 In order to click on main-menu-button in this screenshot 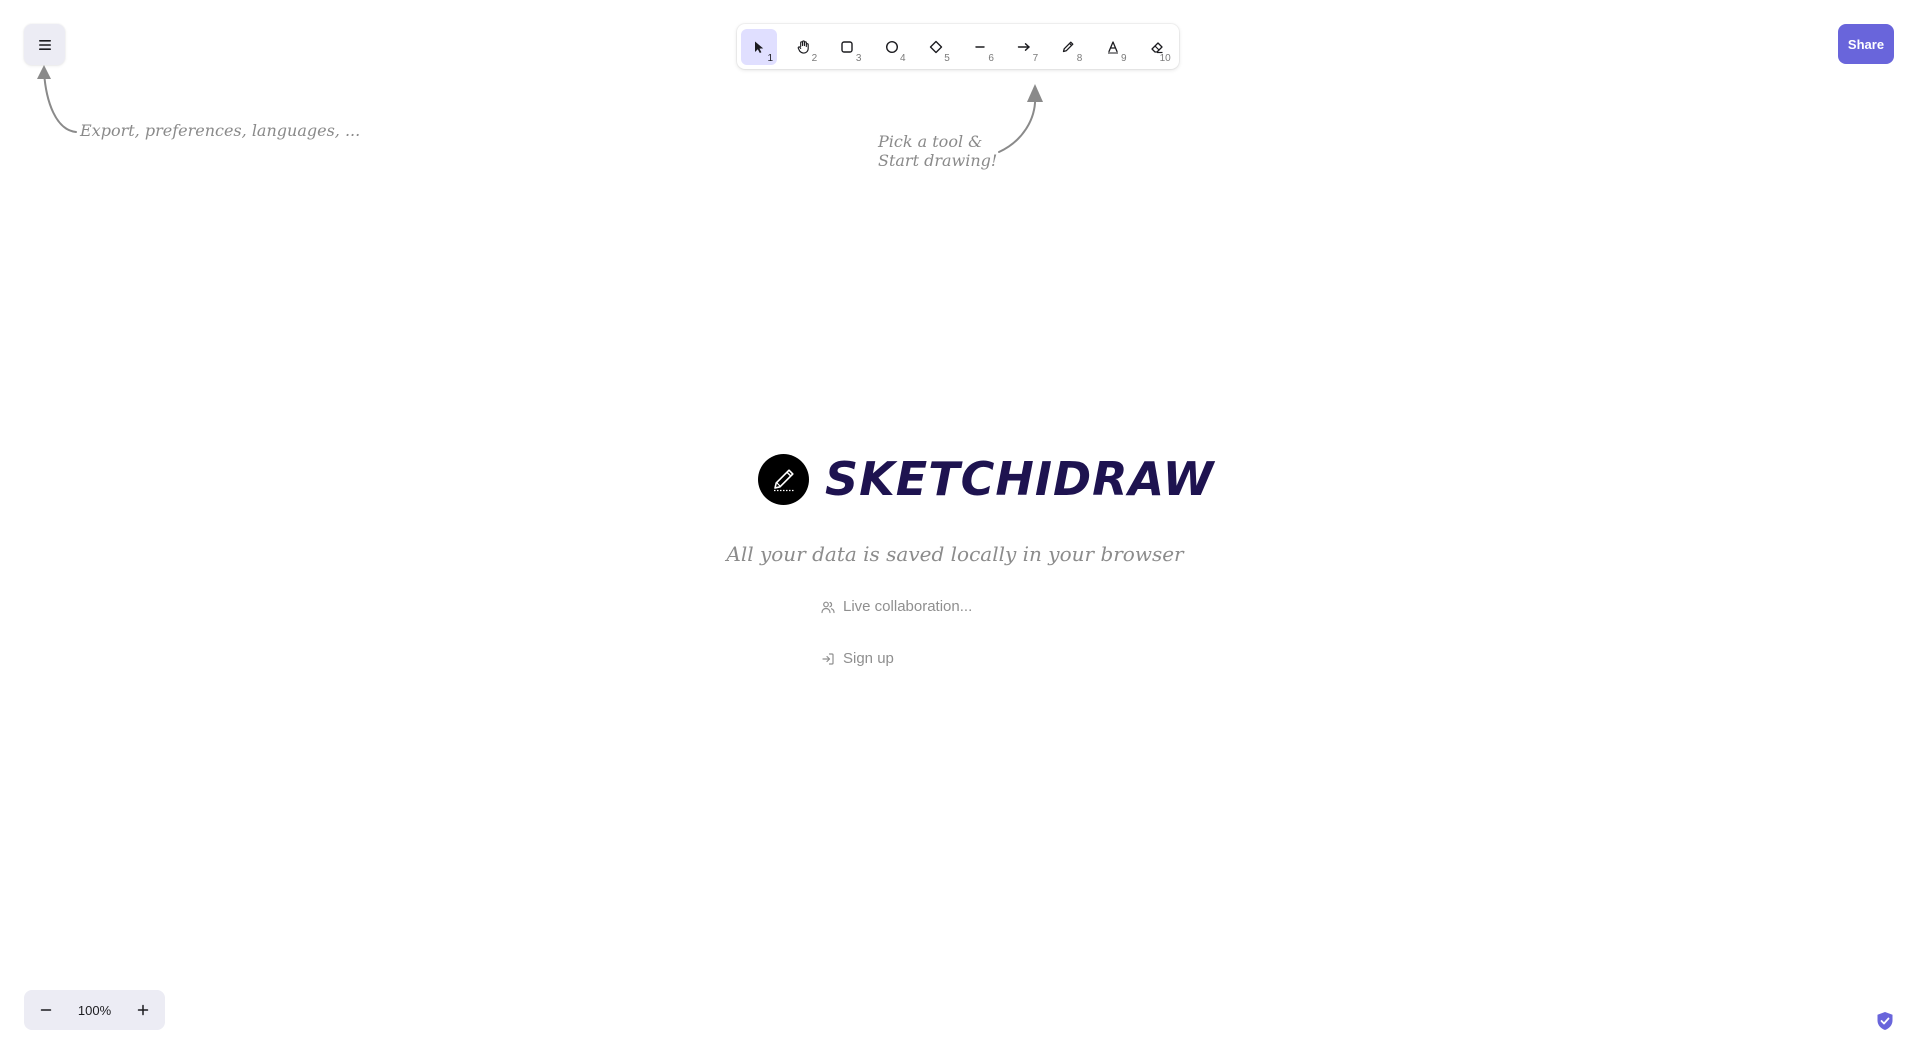, I will do `click(44, 44)`.